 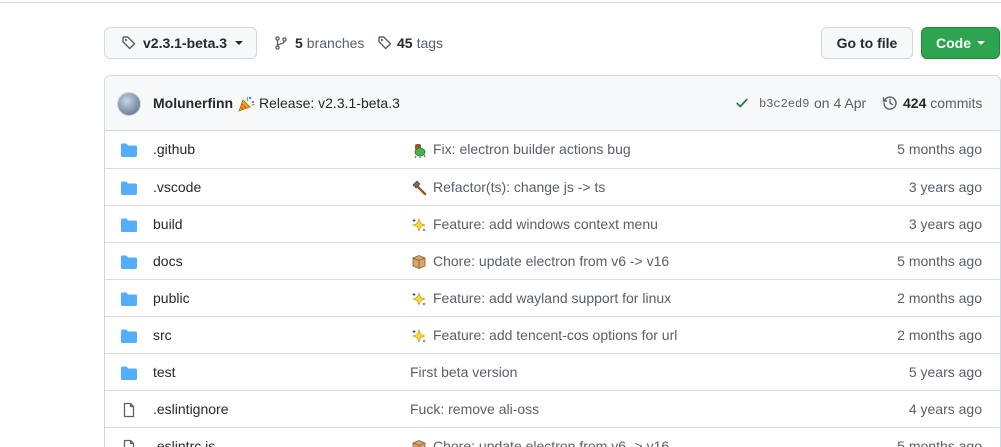 What do you see at coordinates (164, 372) in the screenshot?
I see `file-name: test` at bounding box center [164, 372].